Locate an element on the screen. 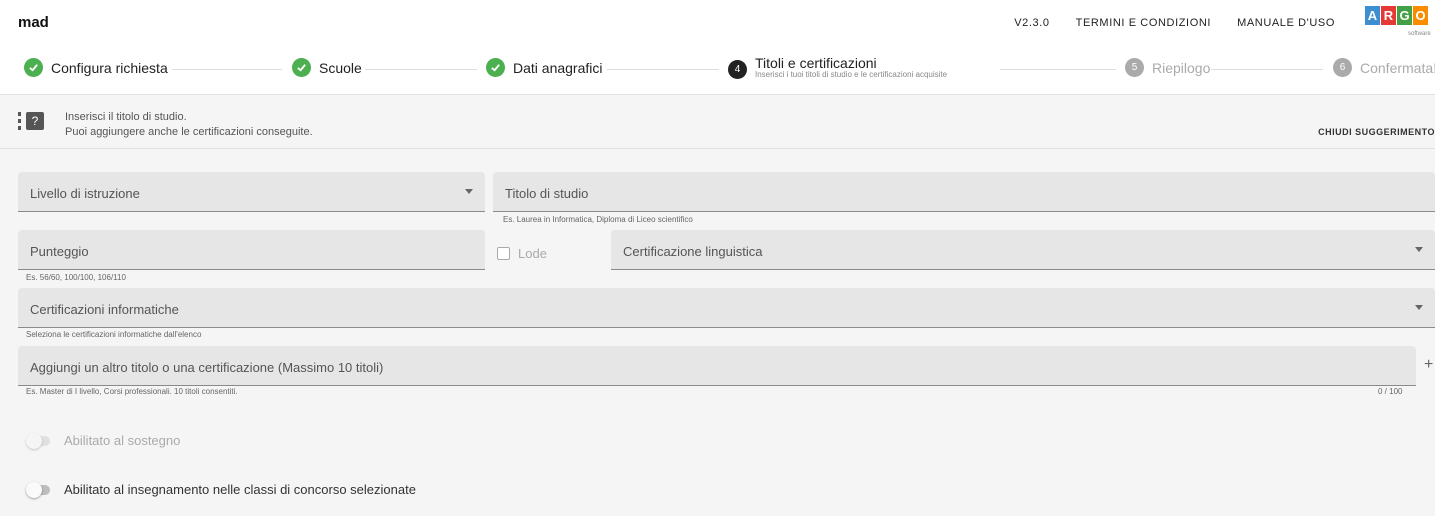 The width and height of the screenshot is (1435, 516). help-icon: ? is located at coordinates (32, 122).